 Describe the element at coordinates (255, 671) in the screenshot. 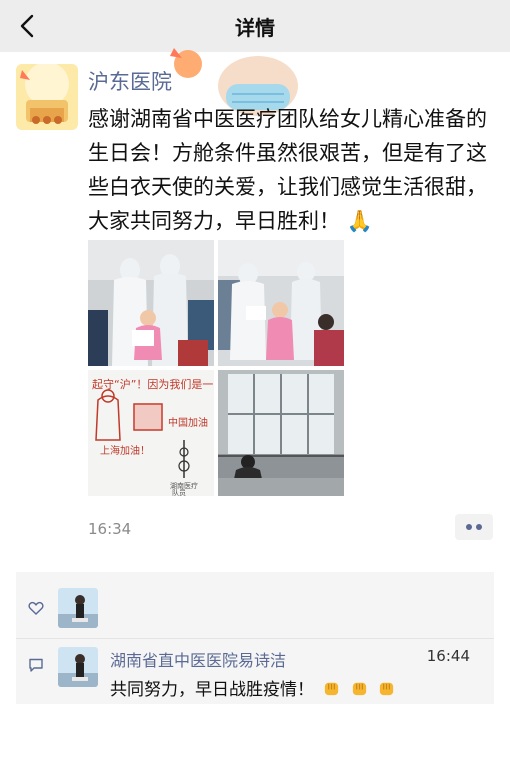

I see `comment-item: 湖南省直中医医院易诗洁 16:44 共同努力，早日战胜疫情！` at that location.